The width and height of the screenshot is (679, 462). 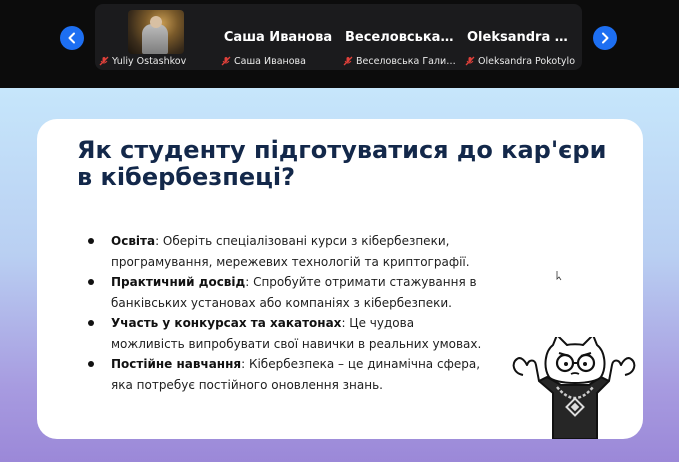 I want to click on participant-label: Yuliy Ostashkov, so click(x=156, y=61).